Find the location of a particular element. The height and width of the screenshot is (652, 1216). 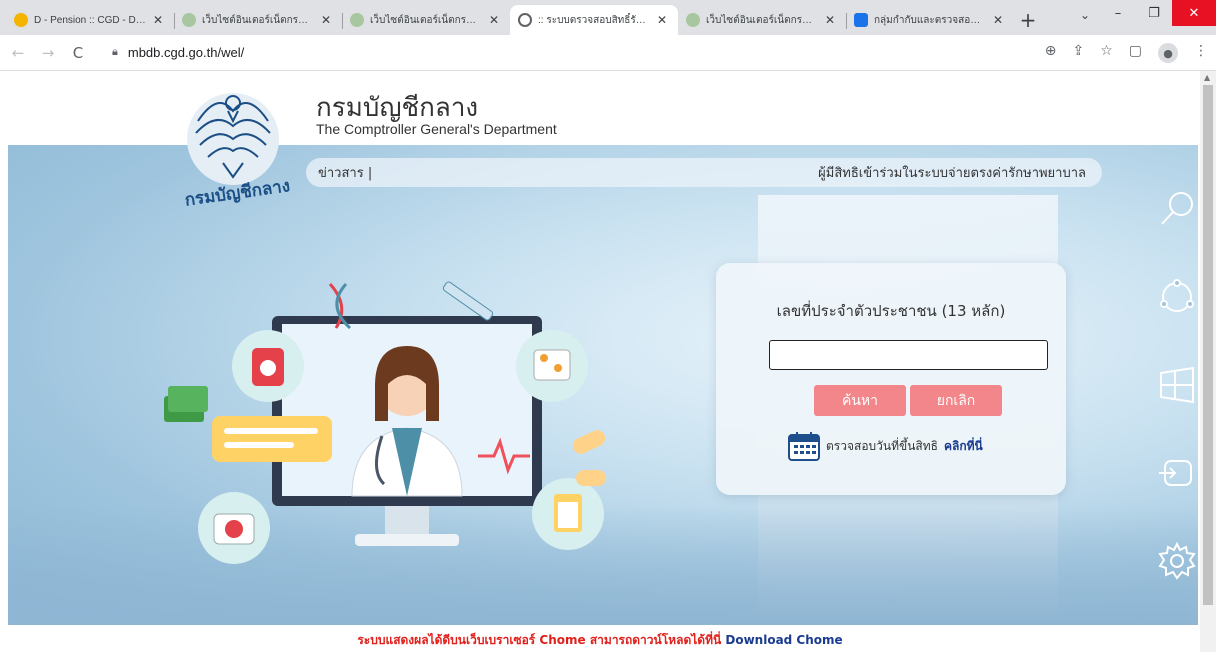

page-scrollbar: ▲ is located at coordinates (1208, 361).